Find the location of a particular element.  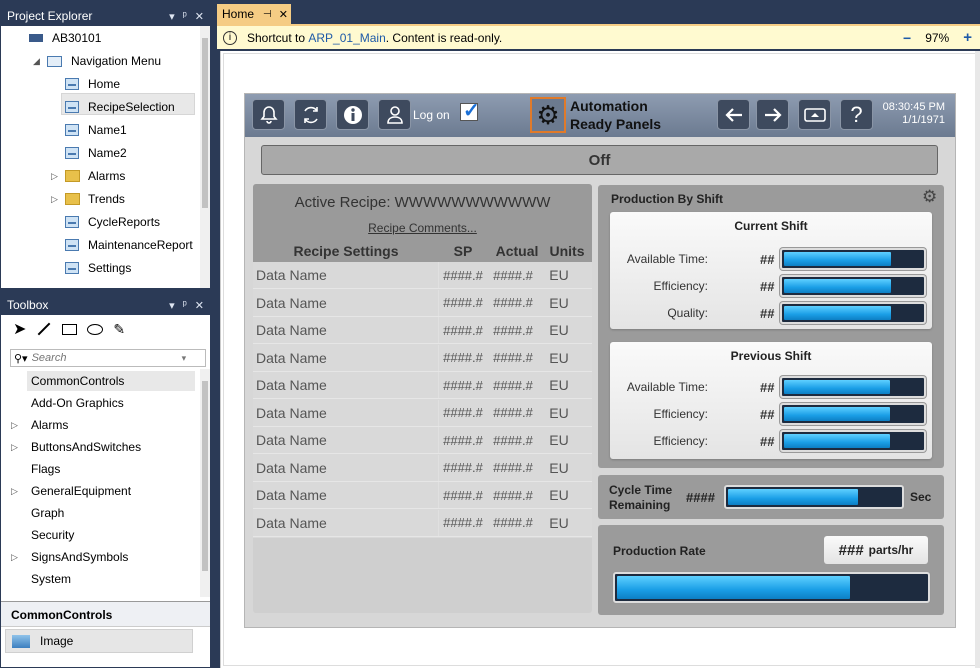

forward-button is located at coordinates (772, 114).